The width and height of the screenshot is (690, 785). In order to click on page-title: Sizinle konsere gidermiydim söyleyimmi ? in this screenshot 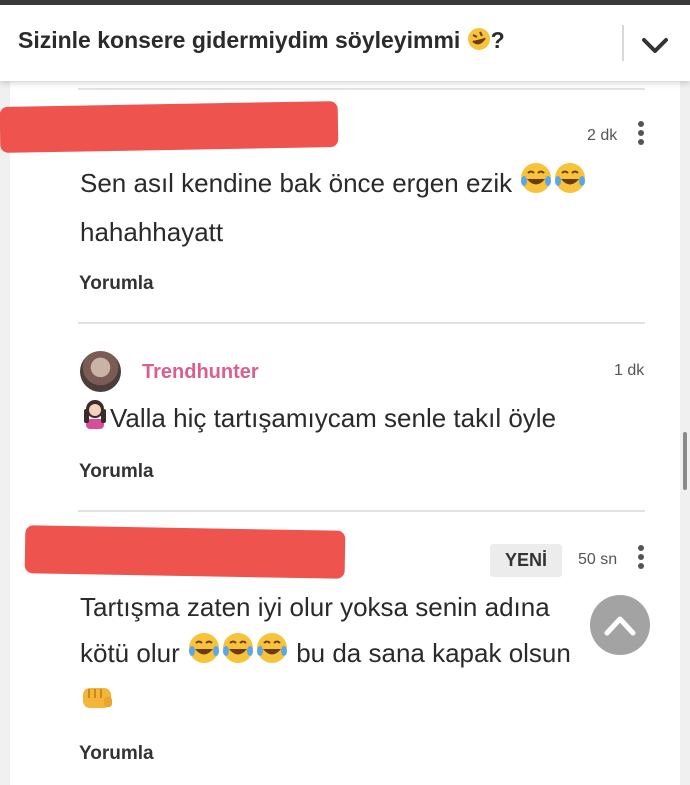, I will do `click(261, 42)`.